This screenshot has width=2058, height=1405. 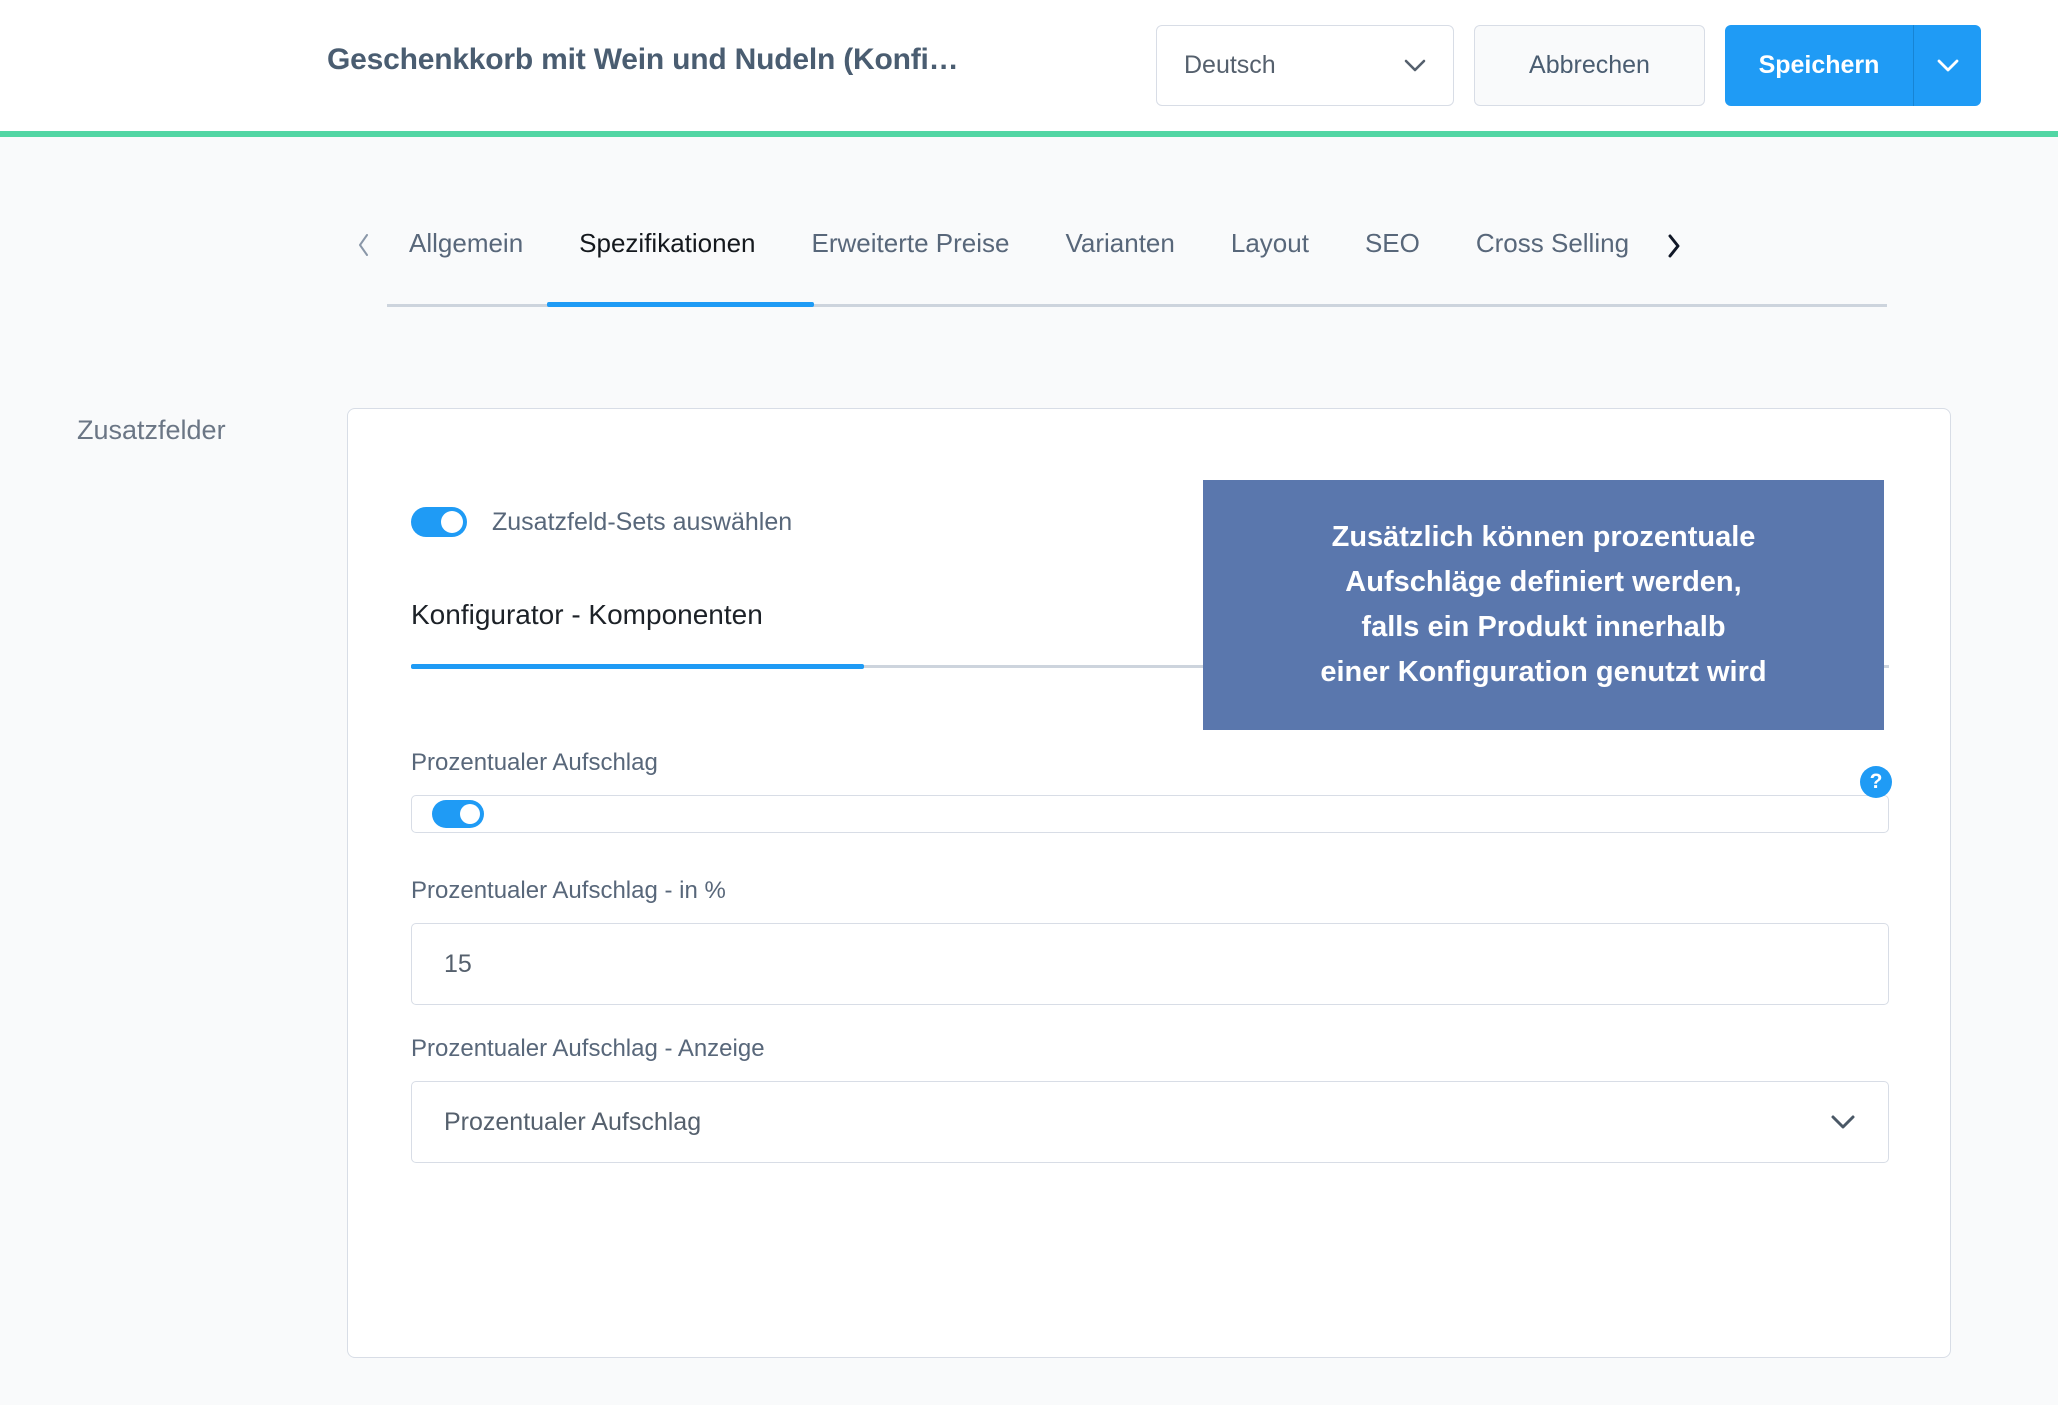 I want to click on tabs-active-indicator, so click(x=680, y=304).